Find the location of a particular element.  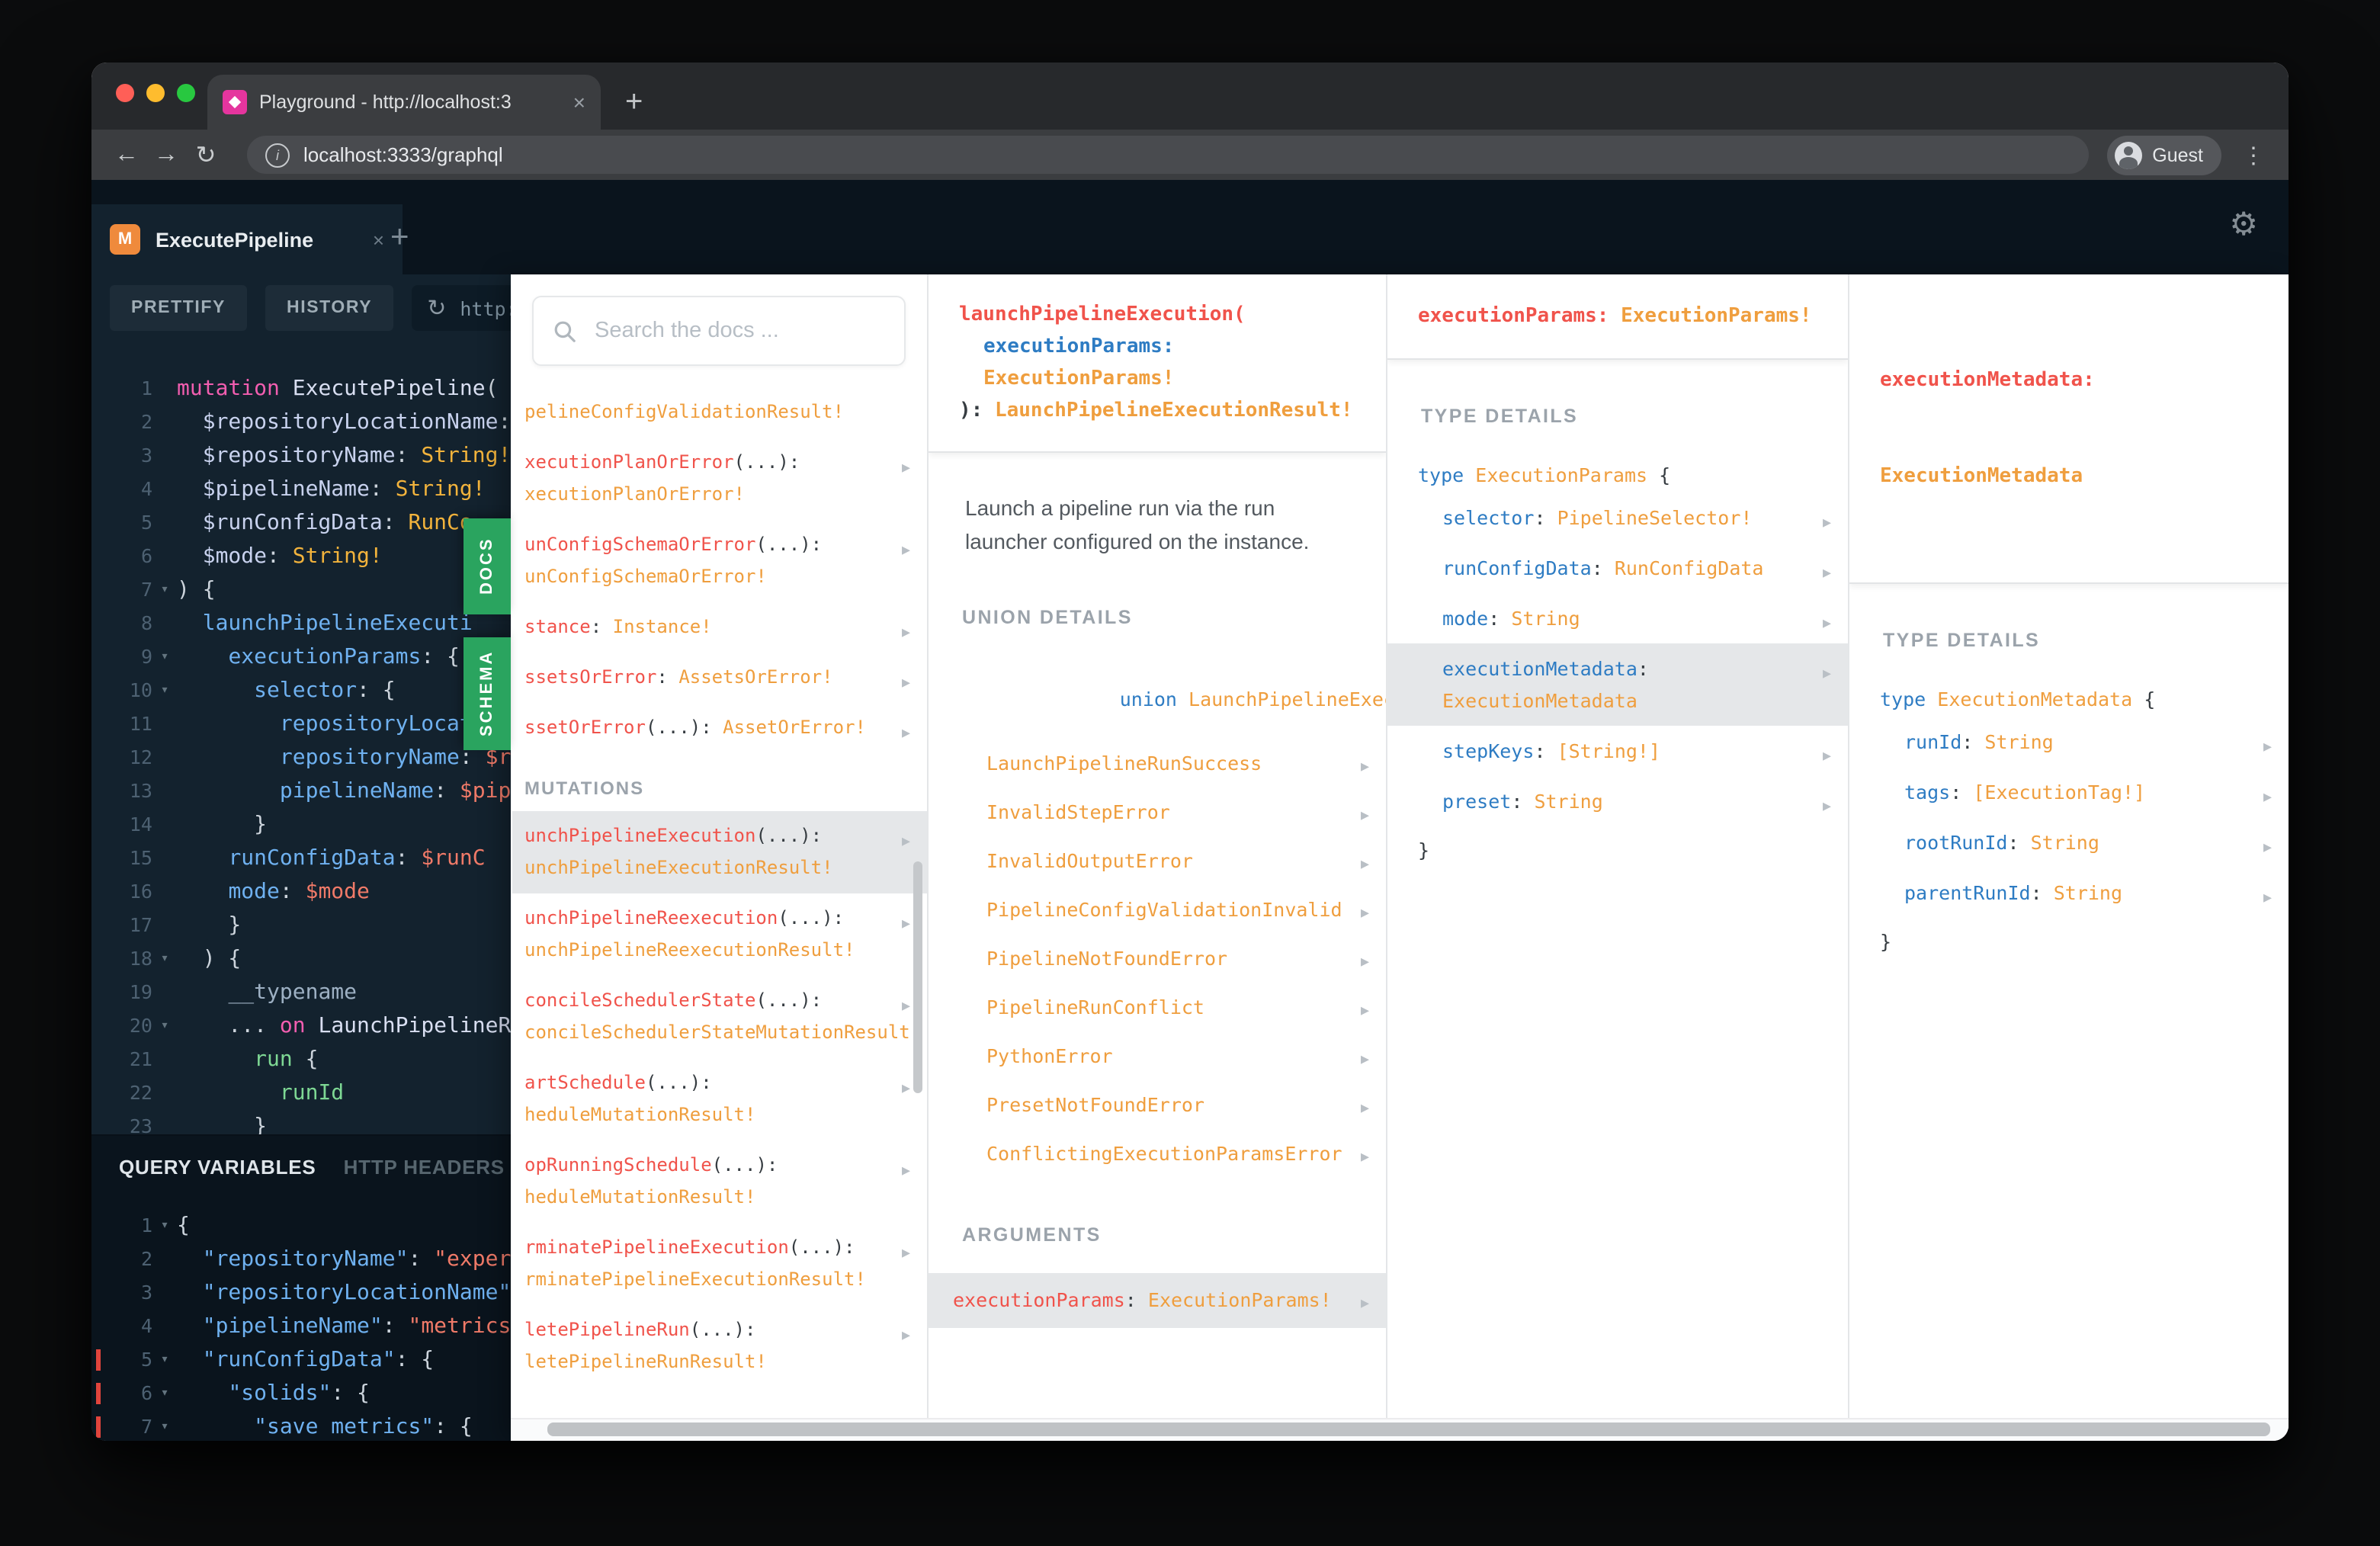

settings-gear-icon: ⚙ is located at coordinates (2243, 225).